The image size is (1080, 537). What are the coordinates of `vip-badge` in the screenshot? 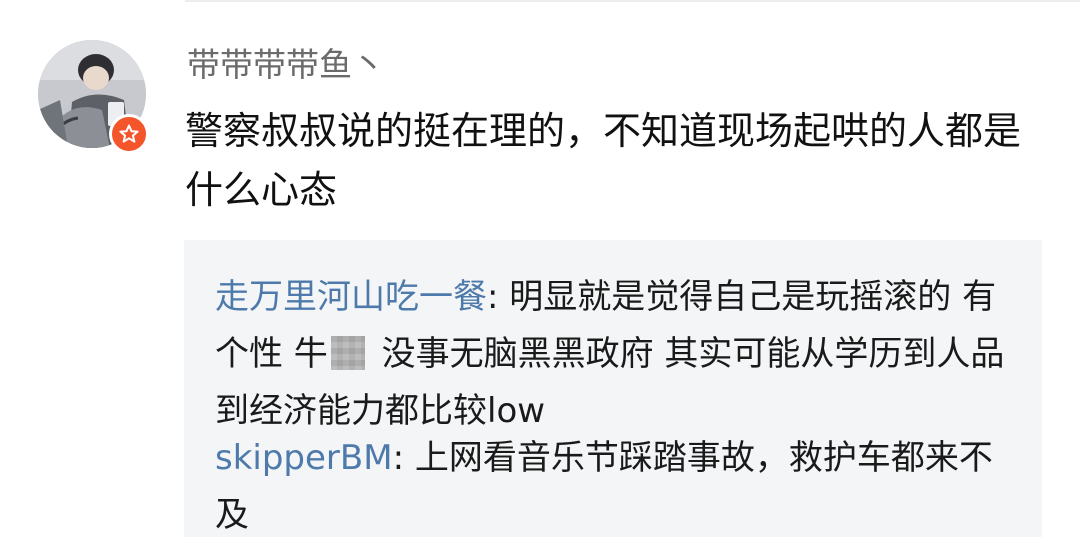 It's located at (129, 134).